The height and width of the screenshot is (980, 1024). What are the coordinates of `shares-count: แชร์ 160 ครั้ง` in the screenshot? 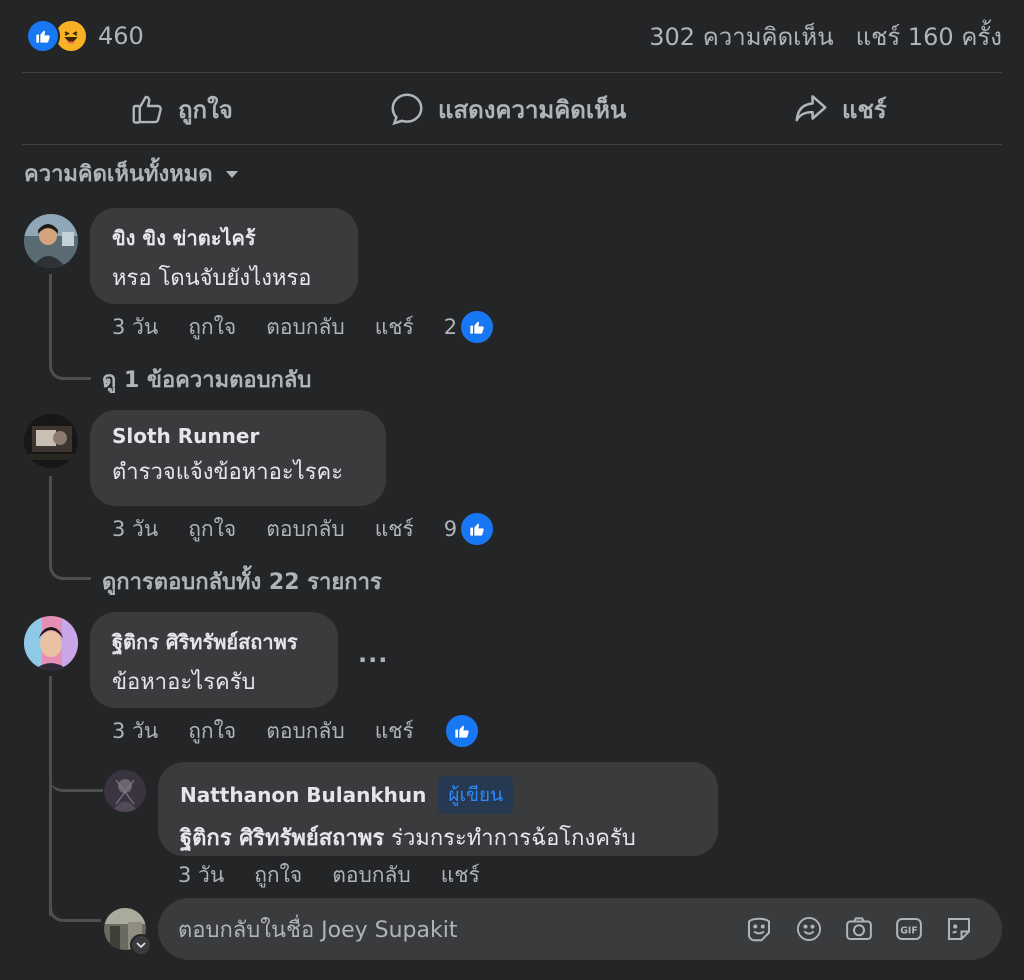 It's located at (929, 36).